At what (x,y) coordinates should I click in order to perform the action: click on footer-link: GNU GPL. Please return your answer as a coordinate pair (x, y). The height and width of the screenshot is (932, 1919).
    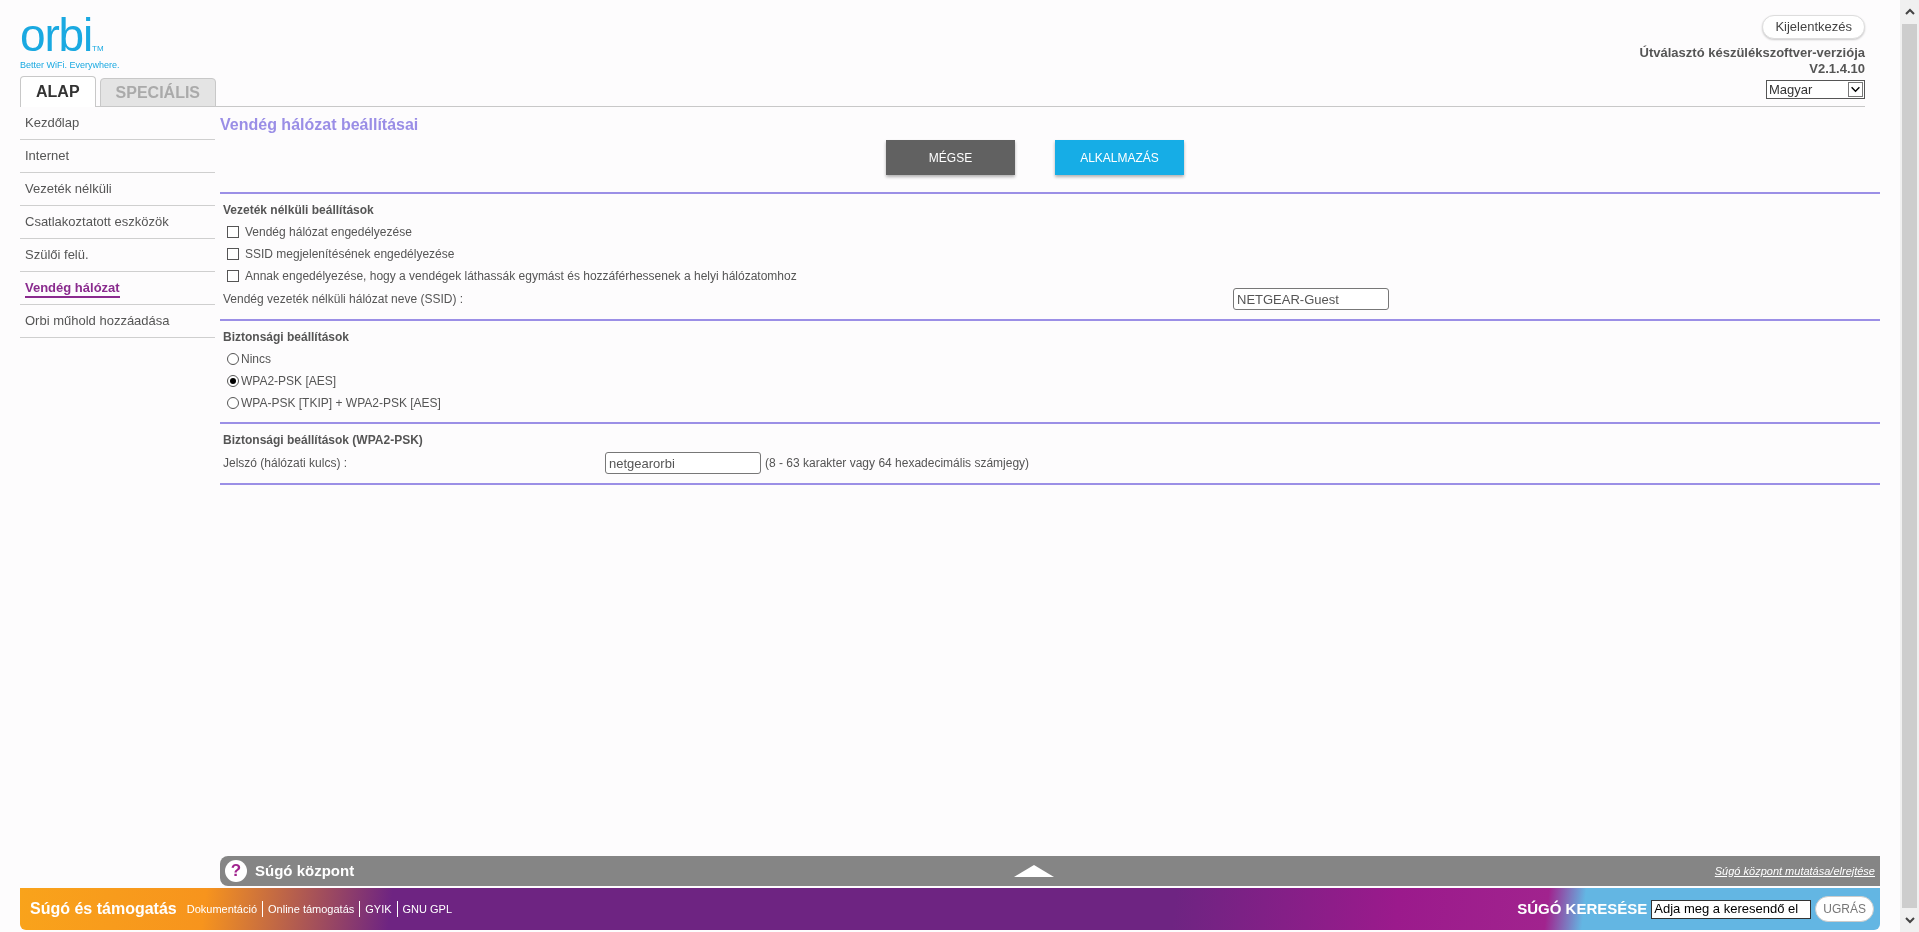
    Looking at the image, I should click on (427, 909).